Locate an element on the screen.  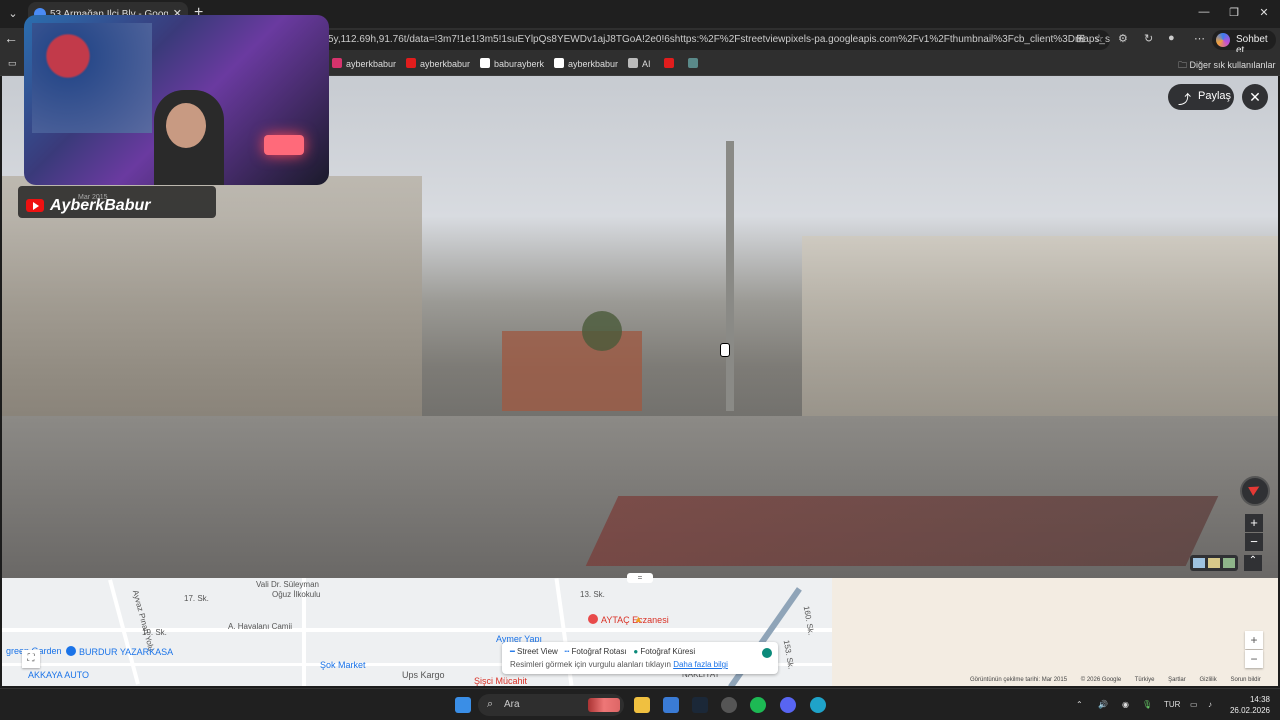
share-button: ⤴ Paylaş is located at coordinates (1201, 97).